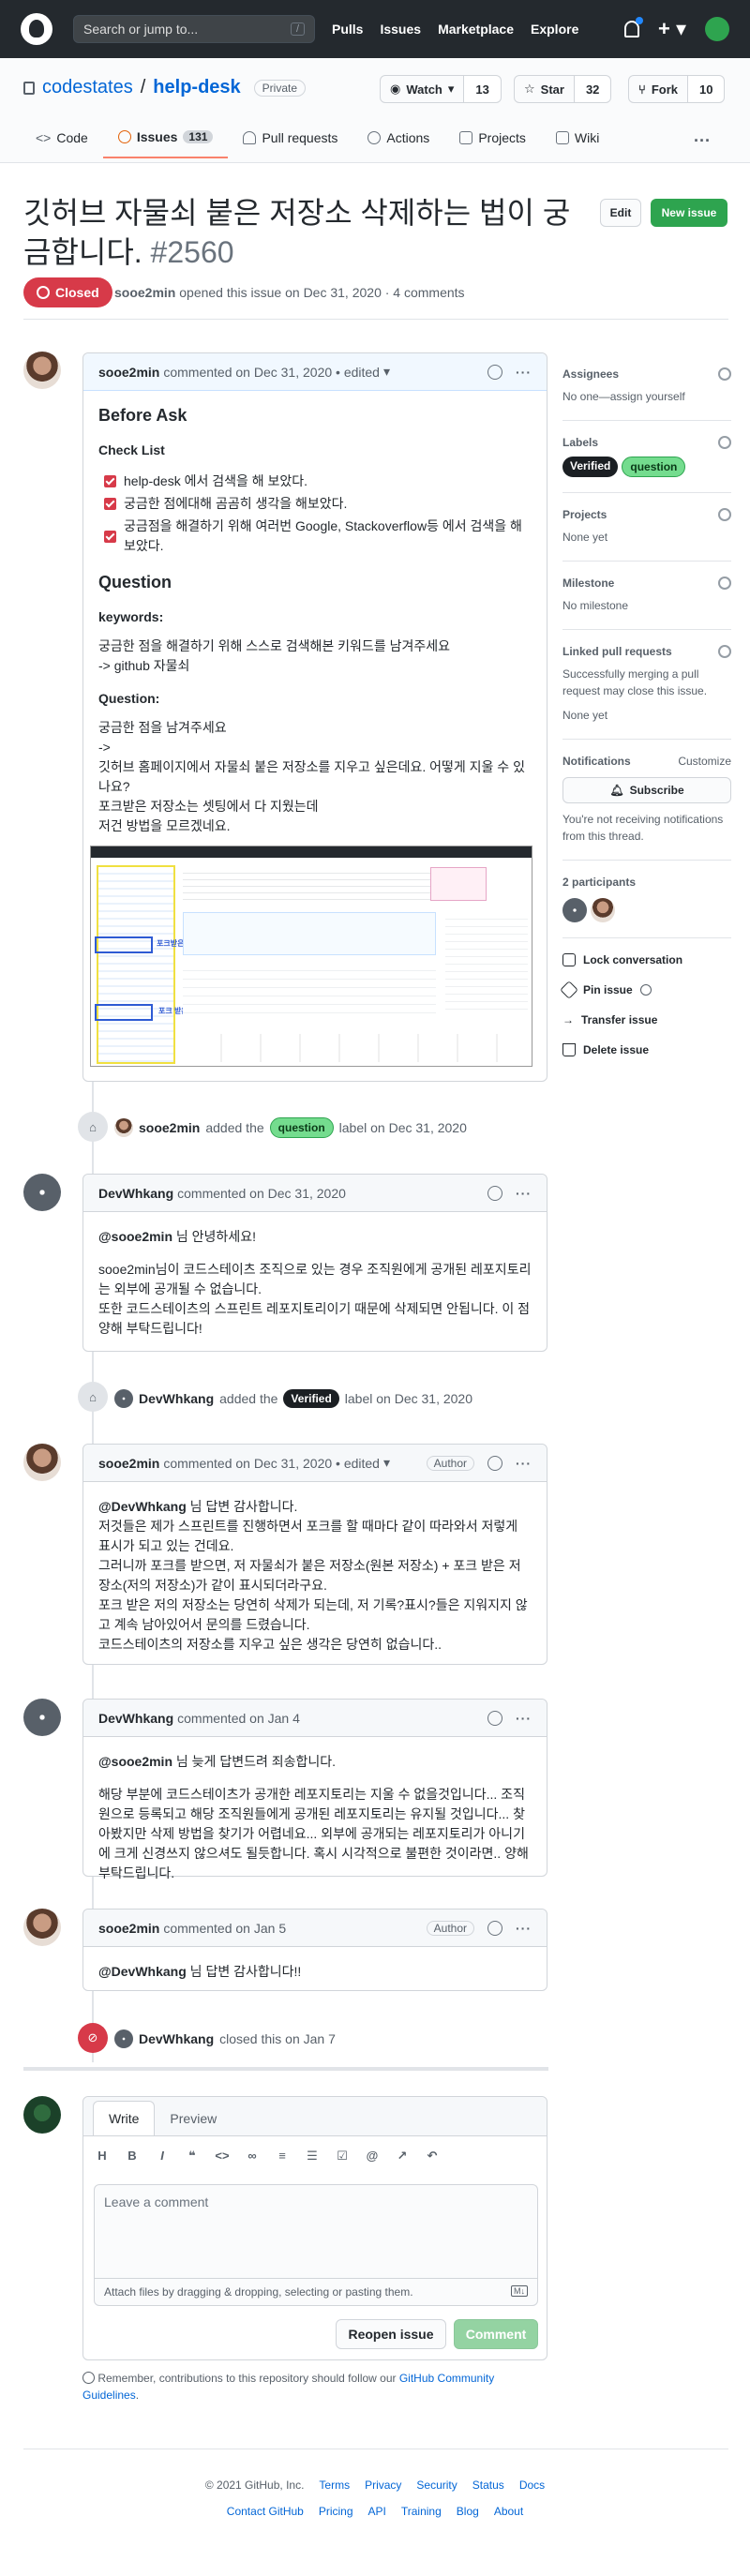 The width and height of the screenshot is (750, 2576). Describe the element at coordinates (265, 2512) in the screenshot. I see `footer-link-contact: Contact GitHub` at that location.